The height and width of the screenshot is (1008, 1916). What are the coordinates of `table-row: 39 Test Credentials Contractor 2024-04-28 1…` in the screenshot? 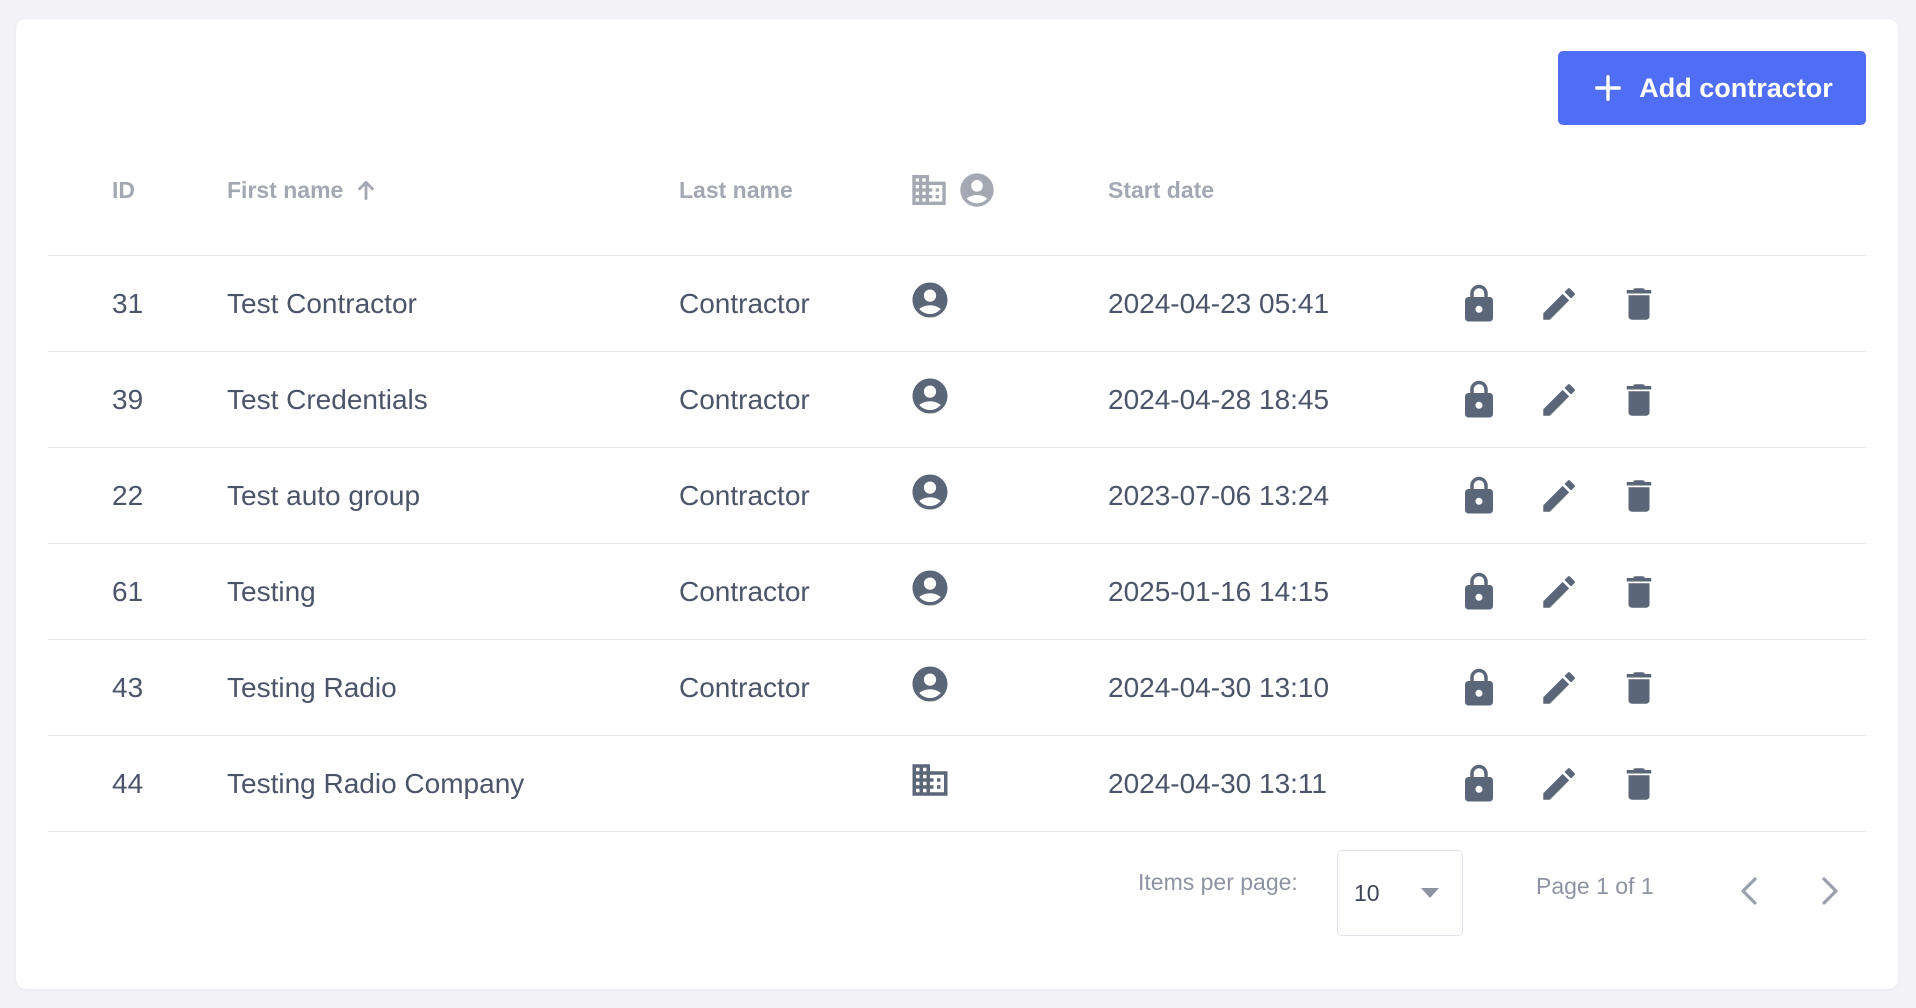 It's located at (957, 400).